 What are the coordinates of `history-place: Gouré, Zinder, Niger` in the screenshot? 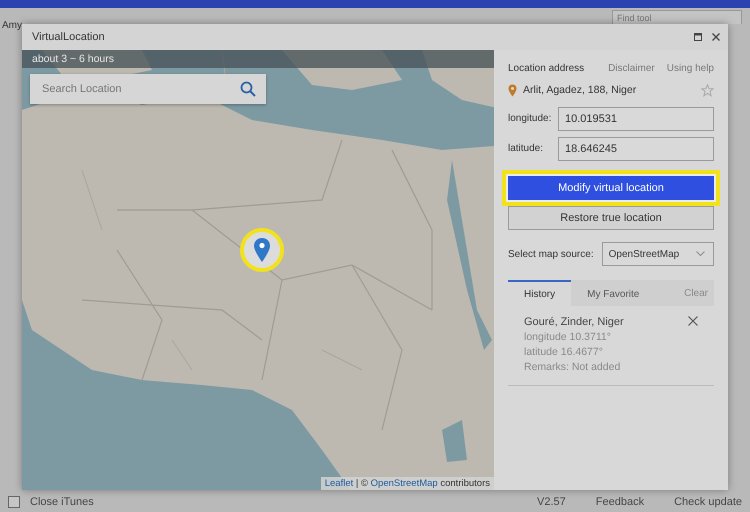 It's located at (604, 322).